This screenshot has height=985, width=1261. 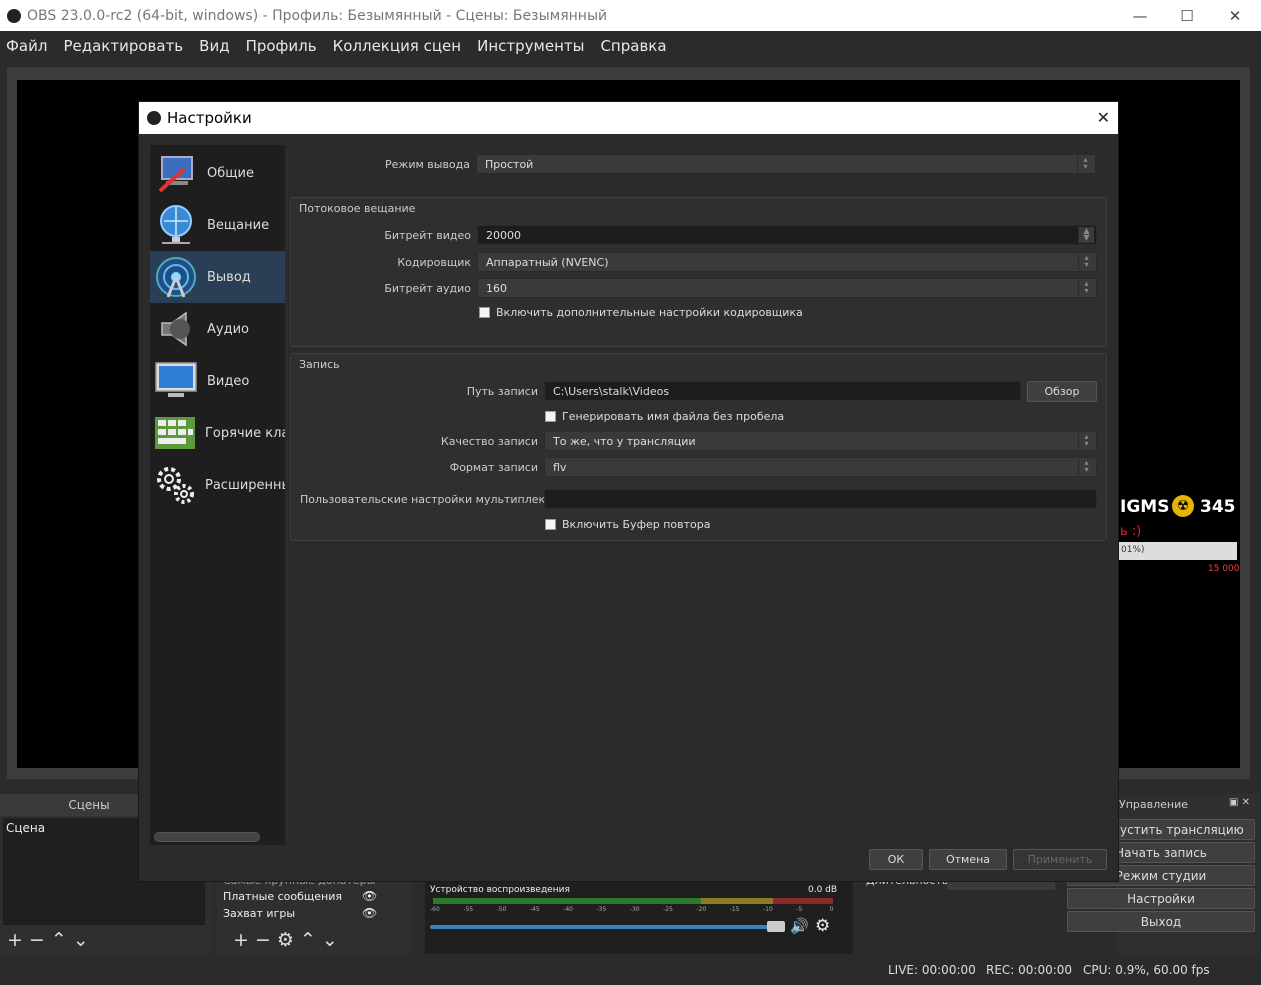 I want to click on volume-slider-handle, so click(x=776, y=926).